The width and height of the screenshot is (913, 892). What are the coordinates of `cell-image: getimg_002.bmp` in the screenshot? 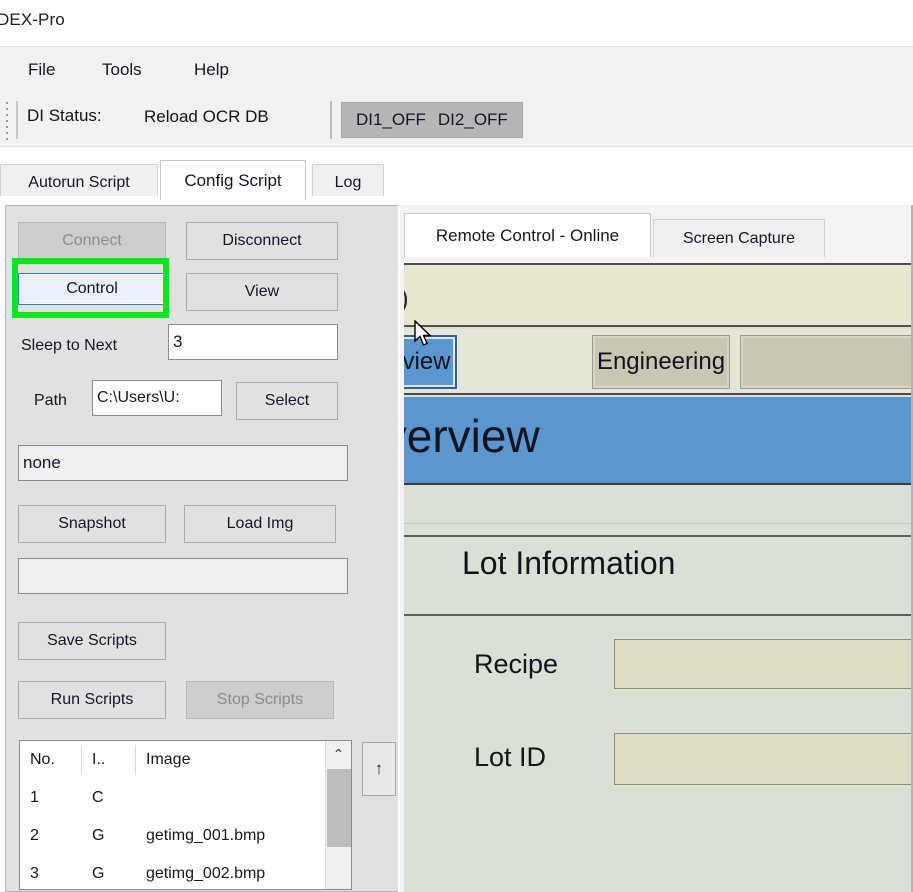 It's located at (206, 873).